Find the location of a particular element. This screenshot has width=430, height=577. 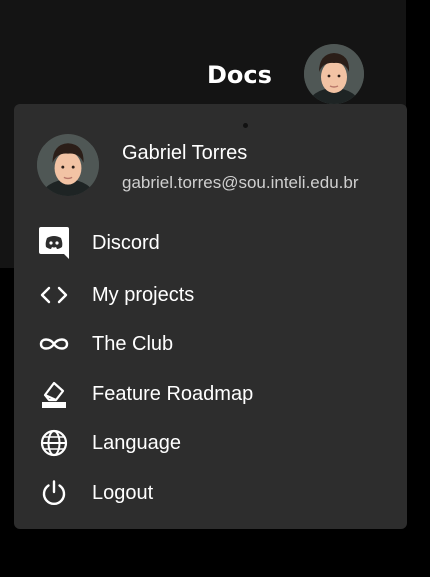

menu-item-label: Language is located at coordinates (136, 443).